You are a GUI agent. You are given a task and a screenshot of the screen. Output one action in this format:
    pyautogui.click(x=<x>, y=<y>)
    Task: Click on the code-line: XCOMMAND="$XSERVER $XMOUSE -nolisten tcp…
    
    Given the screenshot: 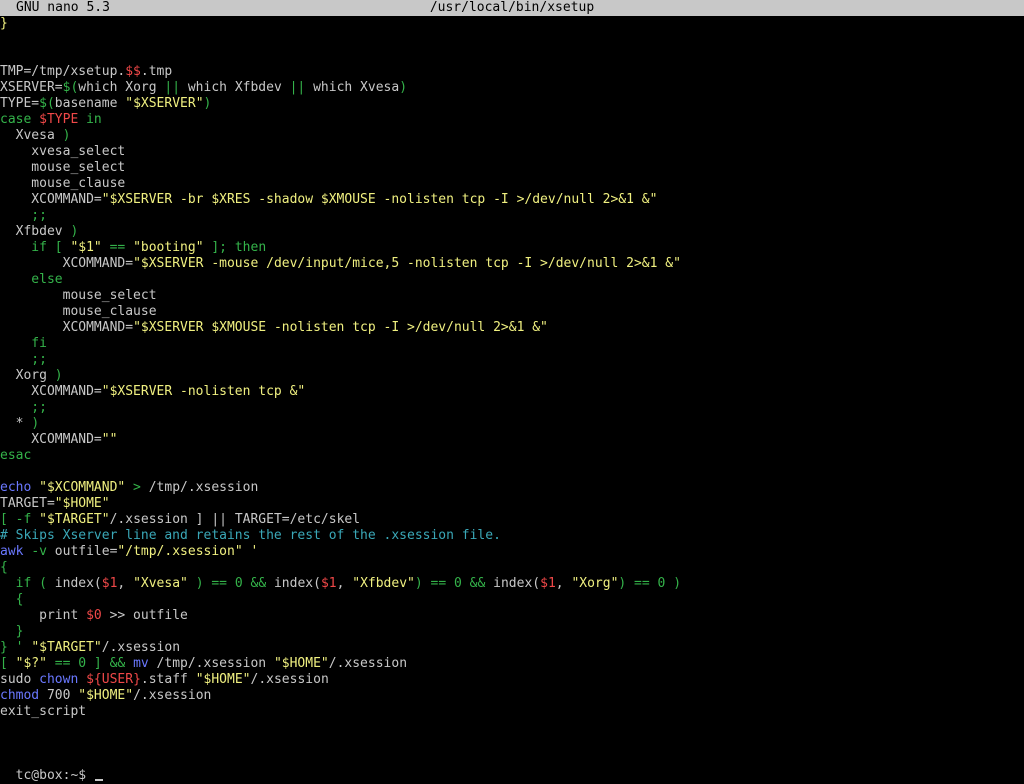 What is the action you would take?
    pyautogui.click(x=512, y=328)
    